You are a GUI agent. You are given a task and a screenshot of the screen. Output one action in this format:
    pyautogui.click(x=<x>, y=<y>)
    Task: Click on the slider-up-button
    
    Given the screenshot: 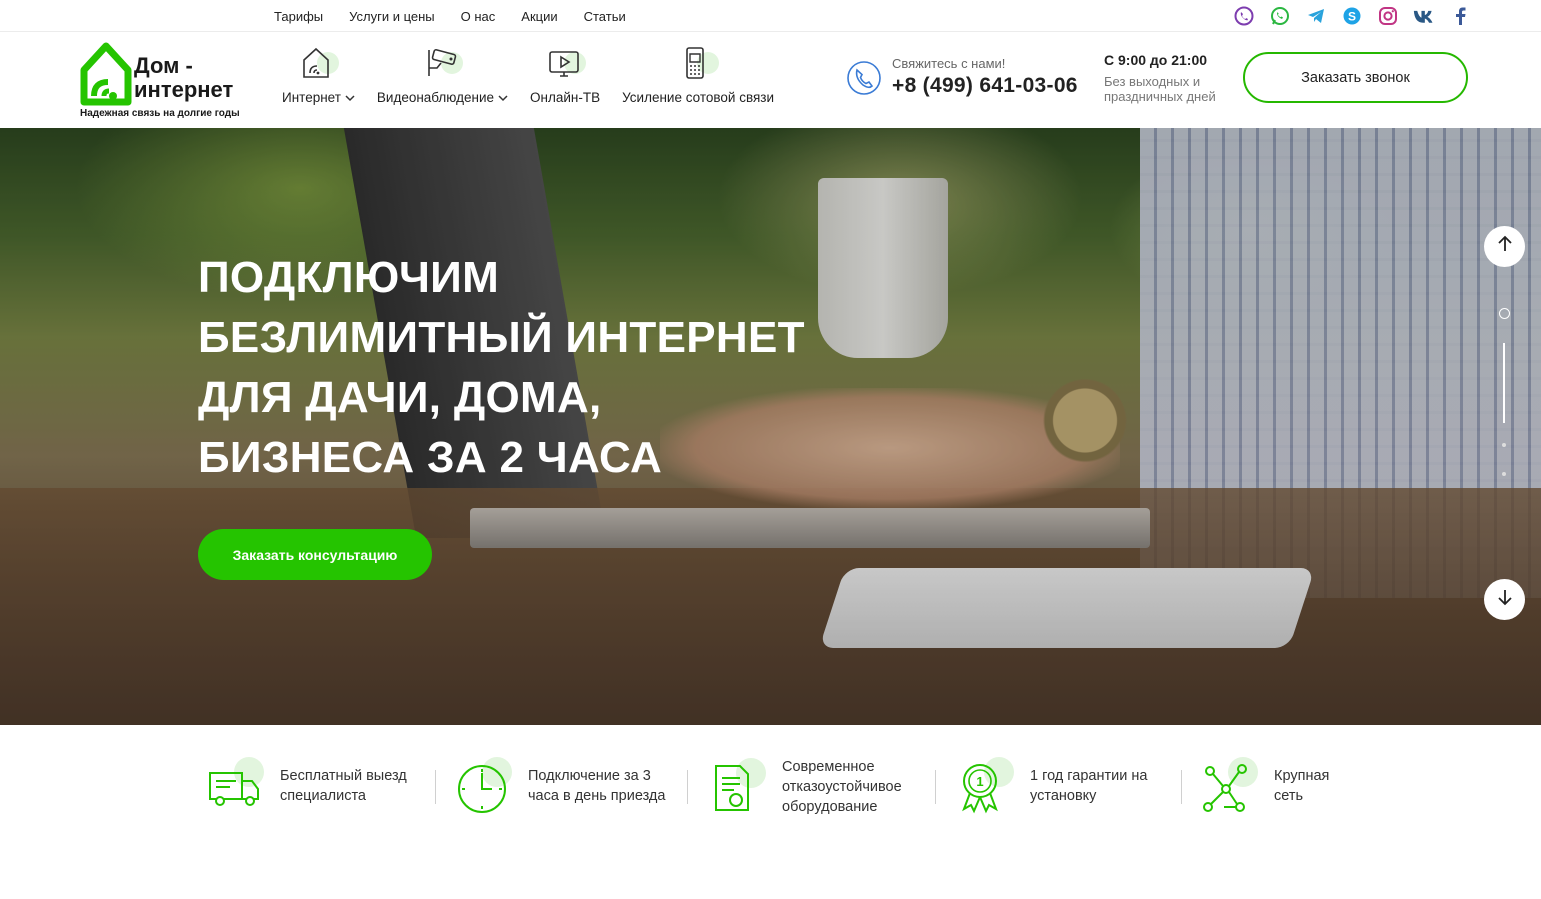 What is the action you would take?
    pyautogui.click(x=1504, y=246)
    